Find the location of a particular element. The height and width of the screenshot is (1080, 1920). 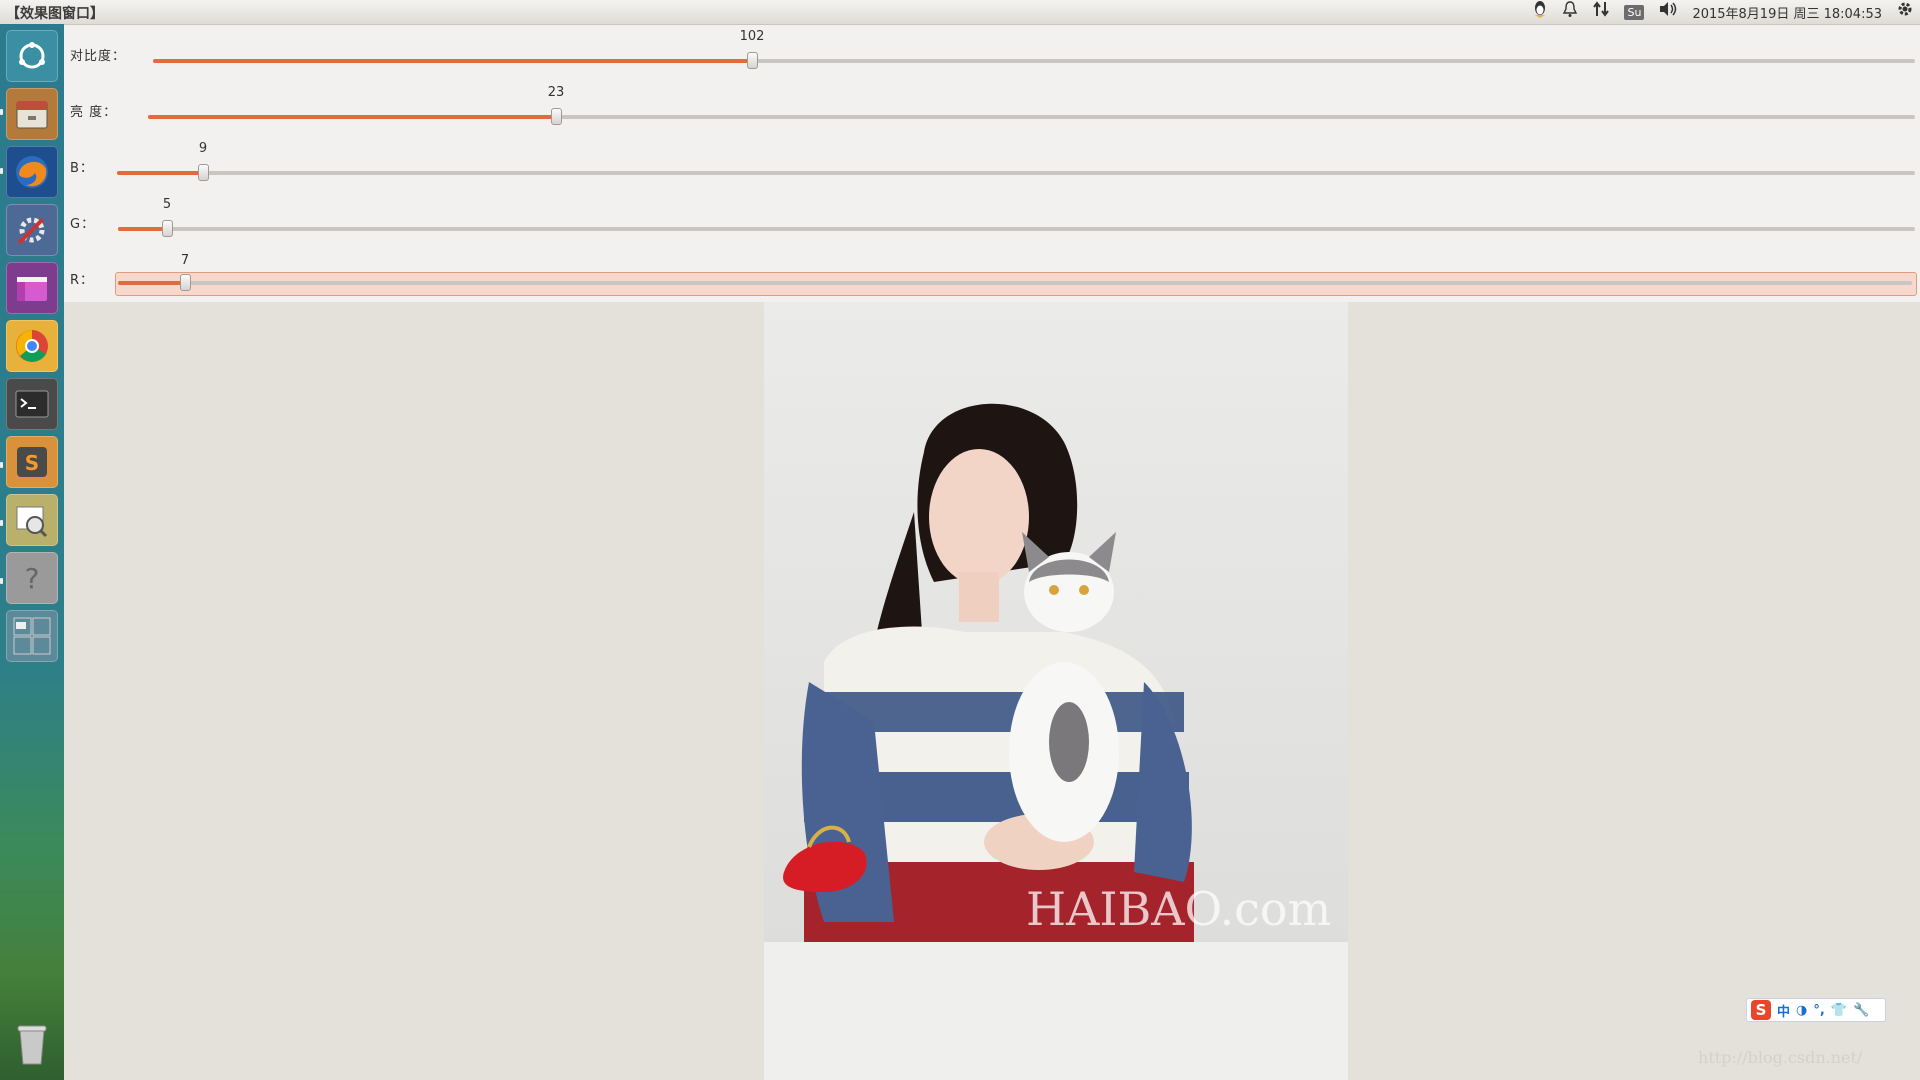

slider-value: 9 is located at coordinates (203, 148).